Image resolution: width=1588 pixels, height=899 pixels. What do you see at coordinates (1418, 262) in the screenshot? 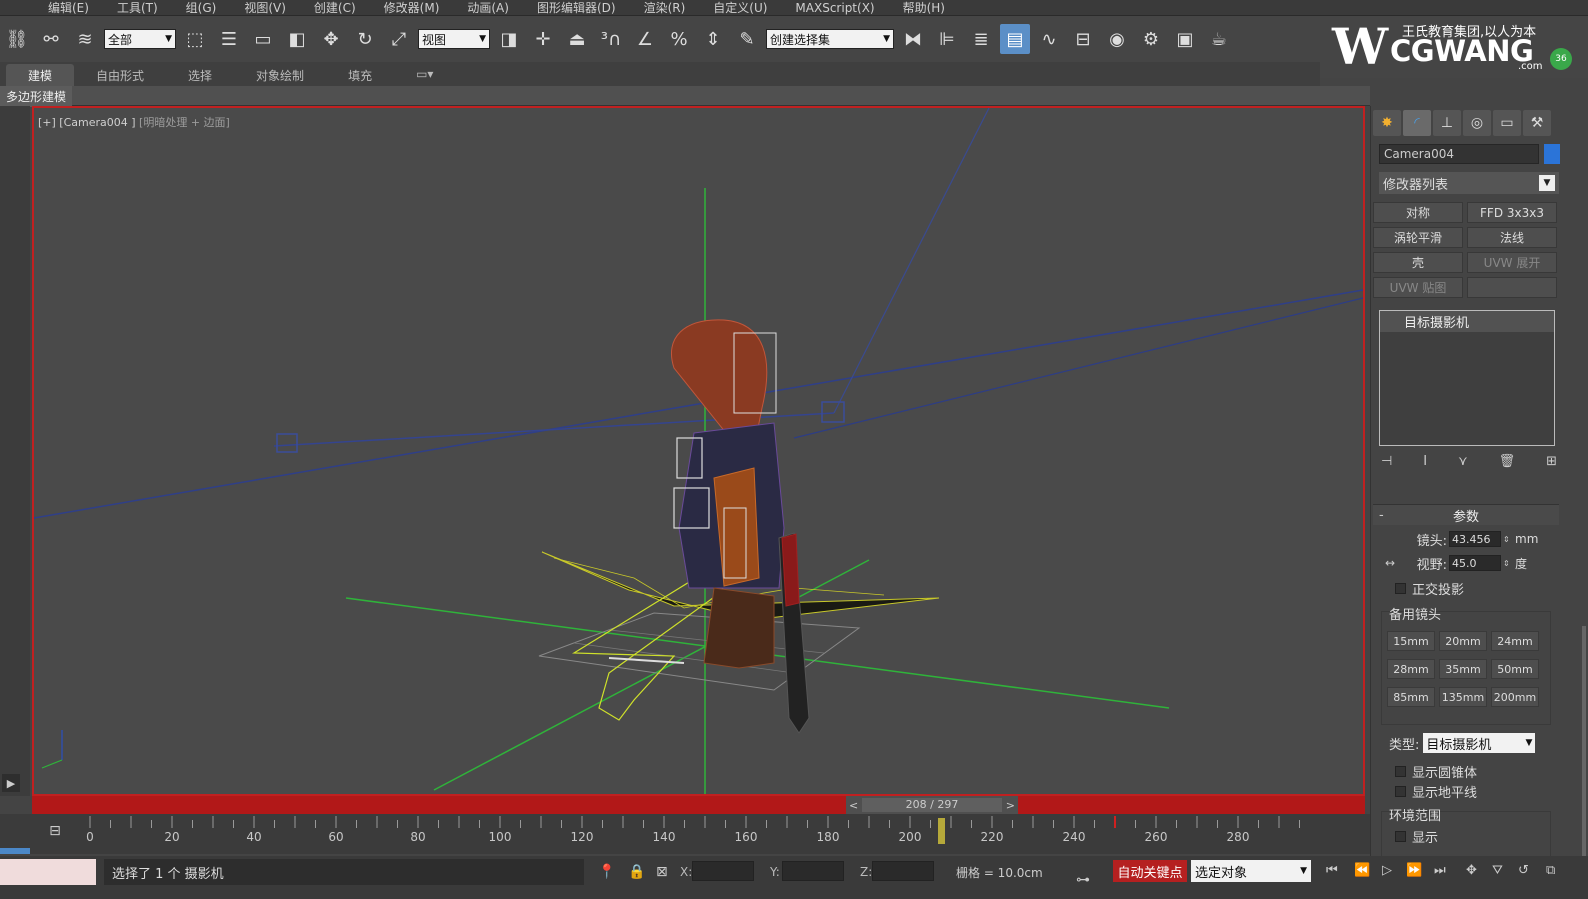
I see `modifier-button: 壳` at bounding box center [1418, 262].